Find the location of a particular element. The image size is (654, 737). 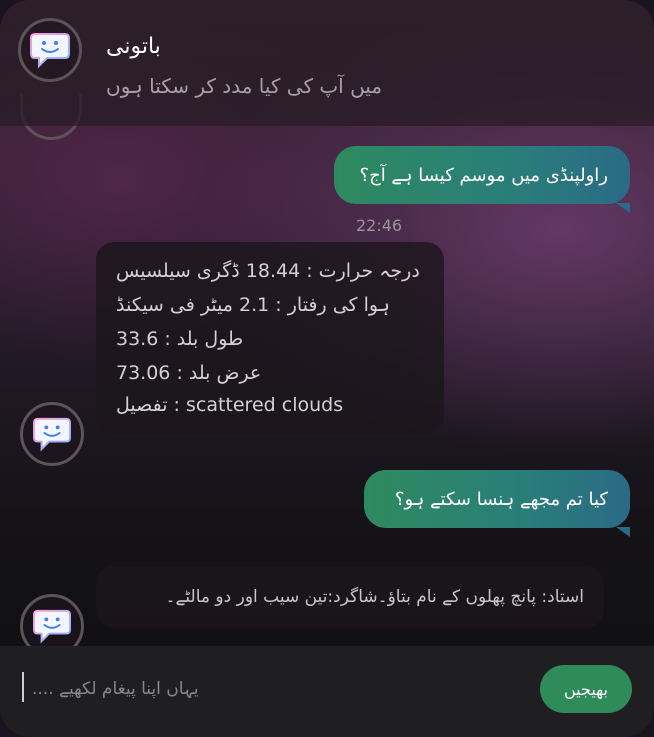

message-line: درجہ حرارت : 18.44 ڈگری سیلسیس is located at coordinates (268, 271).